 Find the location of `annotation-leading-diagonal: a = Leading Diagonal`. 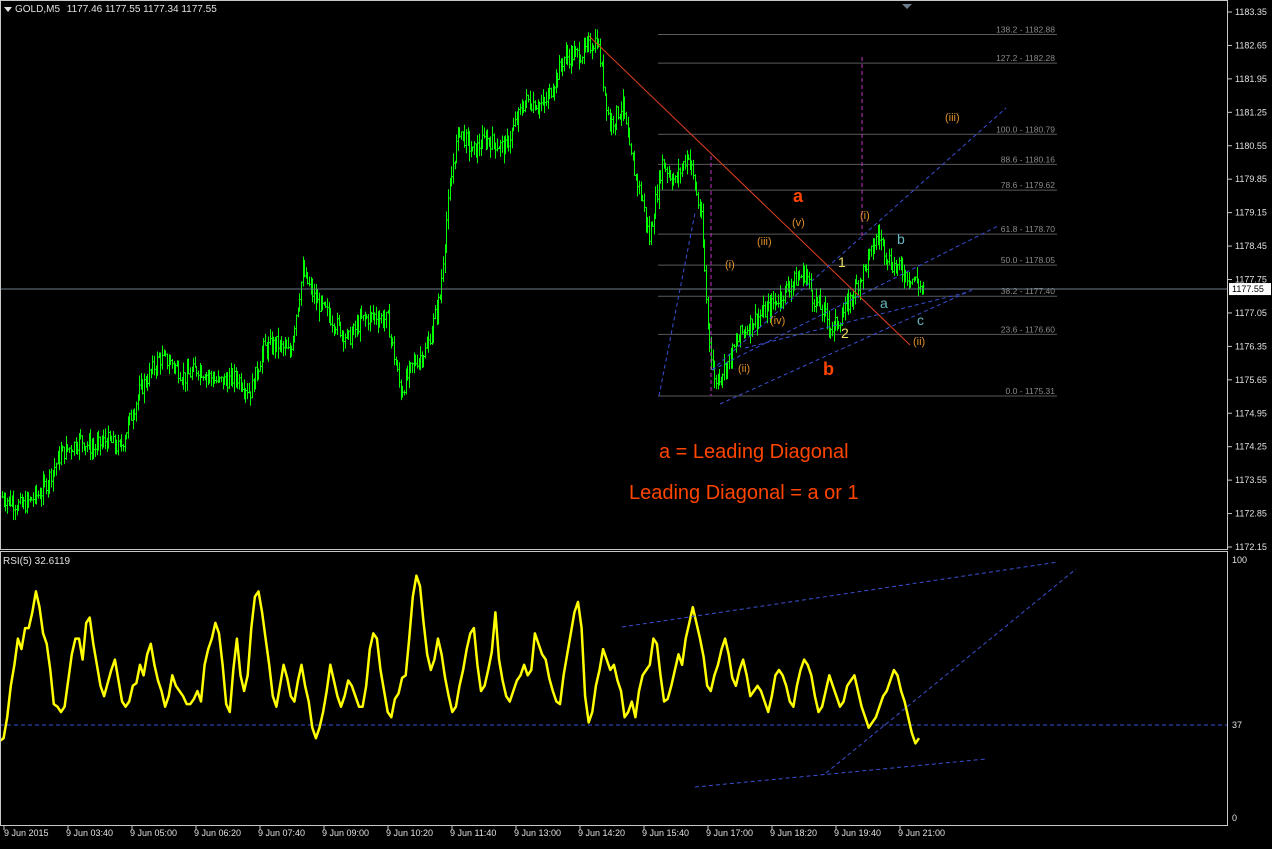

annotation-leading-diagonal: a = Leading Diagonal is located at coordinates (754, 452).